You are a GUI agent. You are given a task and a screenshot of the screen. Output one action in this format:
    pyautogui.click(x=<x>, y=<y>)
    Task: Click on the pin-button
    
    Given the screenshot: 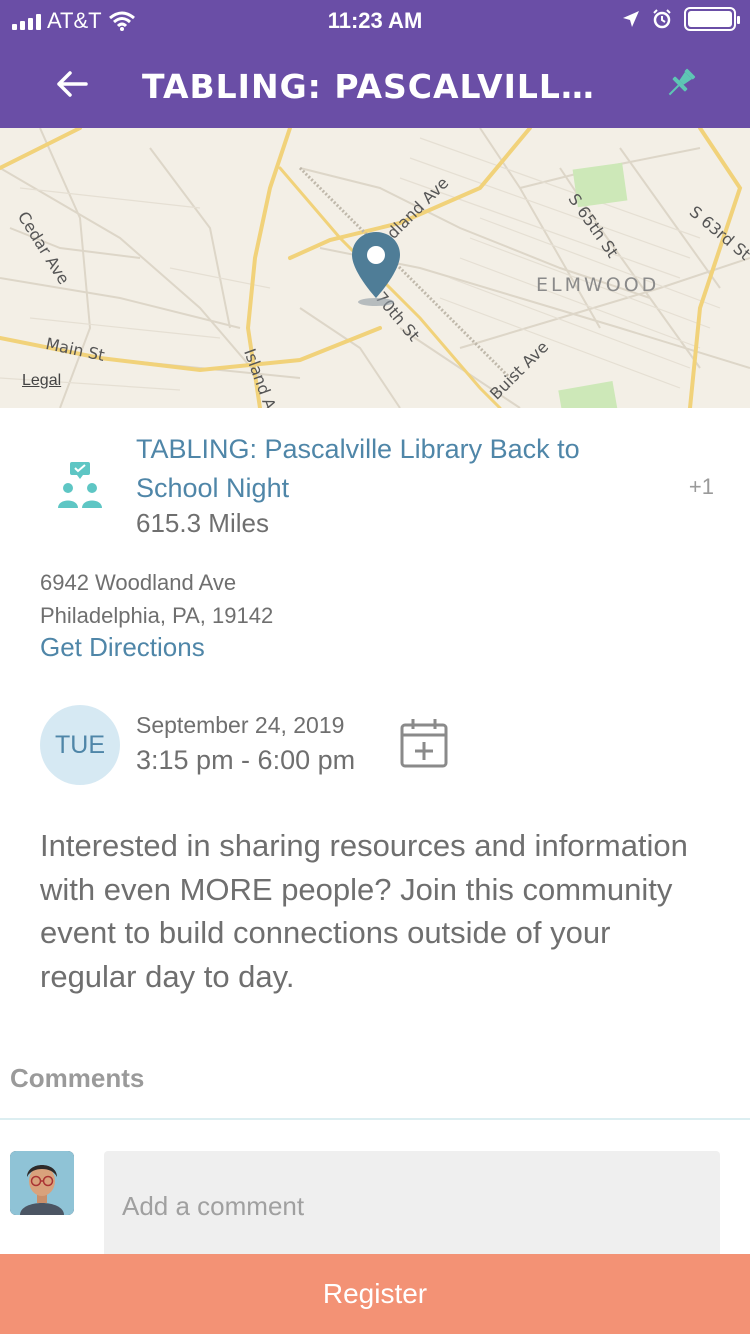 What is the action you would take?
    pyautogui.click(x=680, y=84)
    